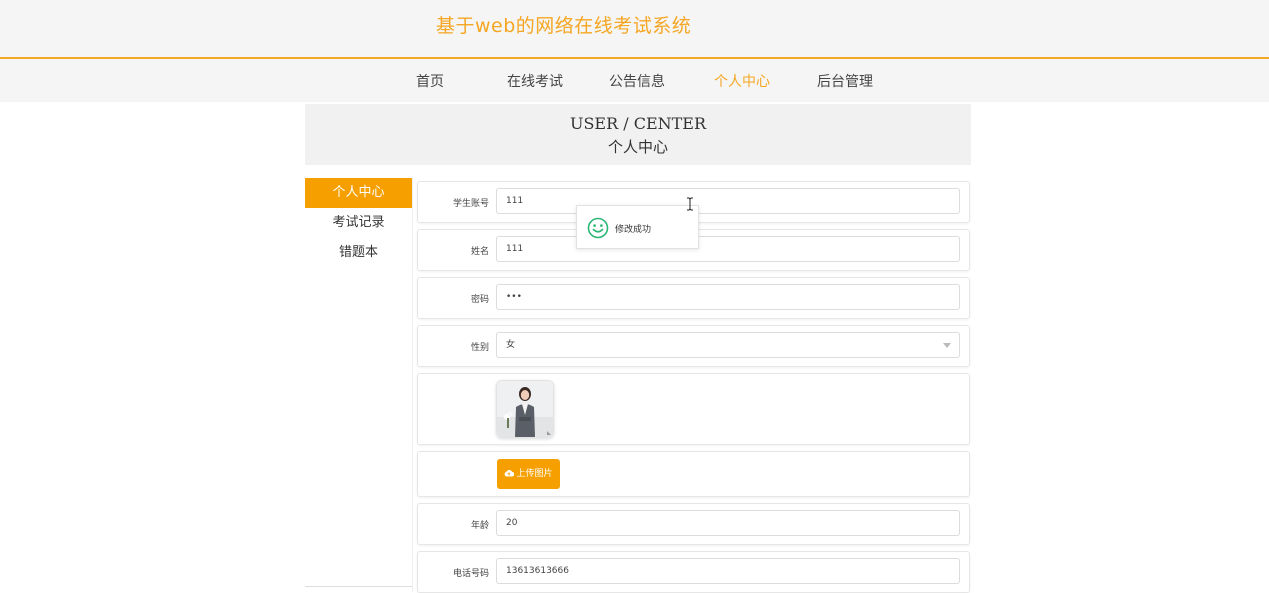  What do you see at coordinates (742, 81) in the screenshot?
I see `nav-item-user-center: 个人中心` at bounding box center [742, 81].